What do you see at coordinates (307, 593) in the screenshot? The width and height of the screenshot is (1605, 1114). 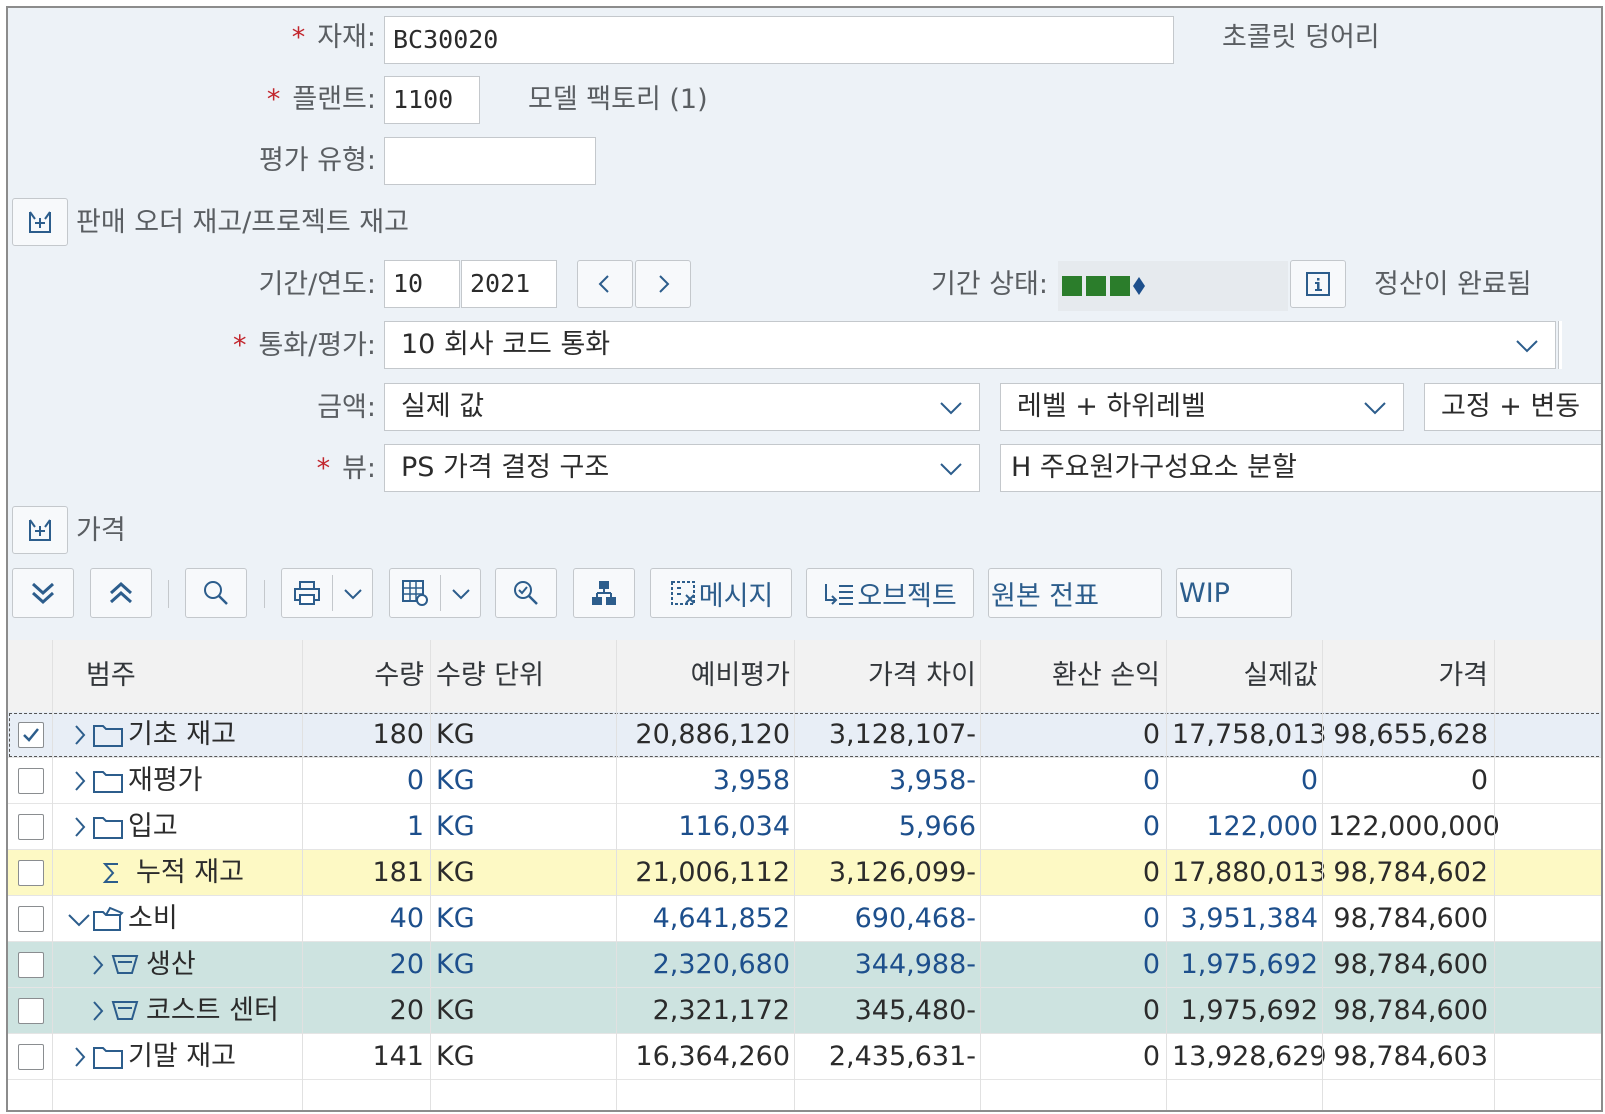 I see `printer-icon` at bounding box center [307, 593].